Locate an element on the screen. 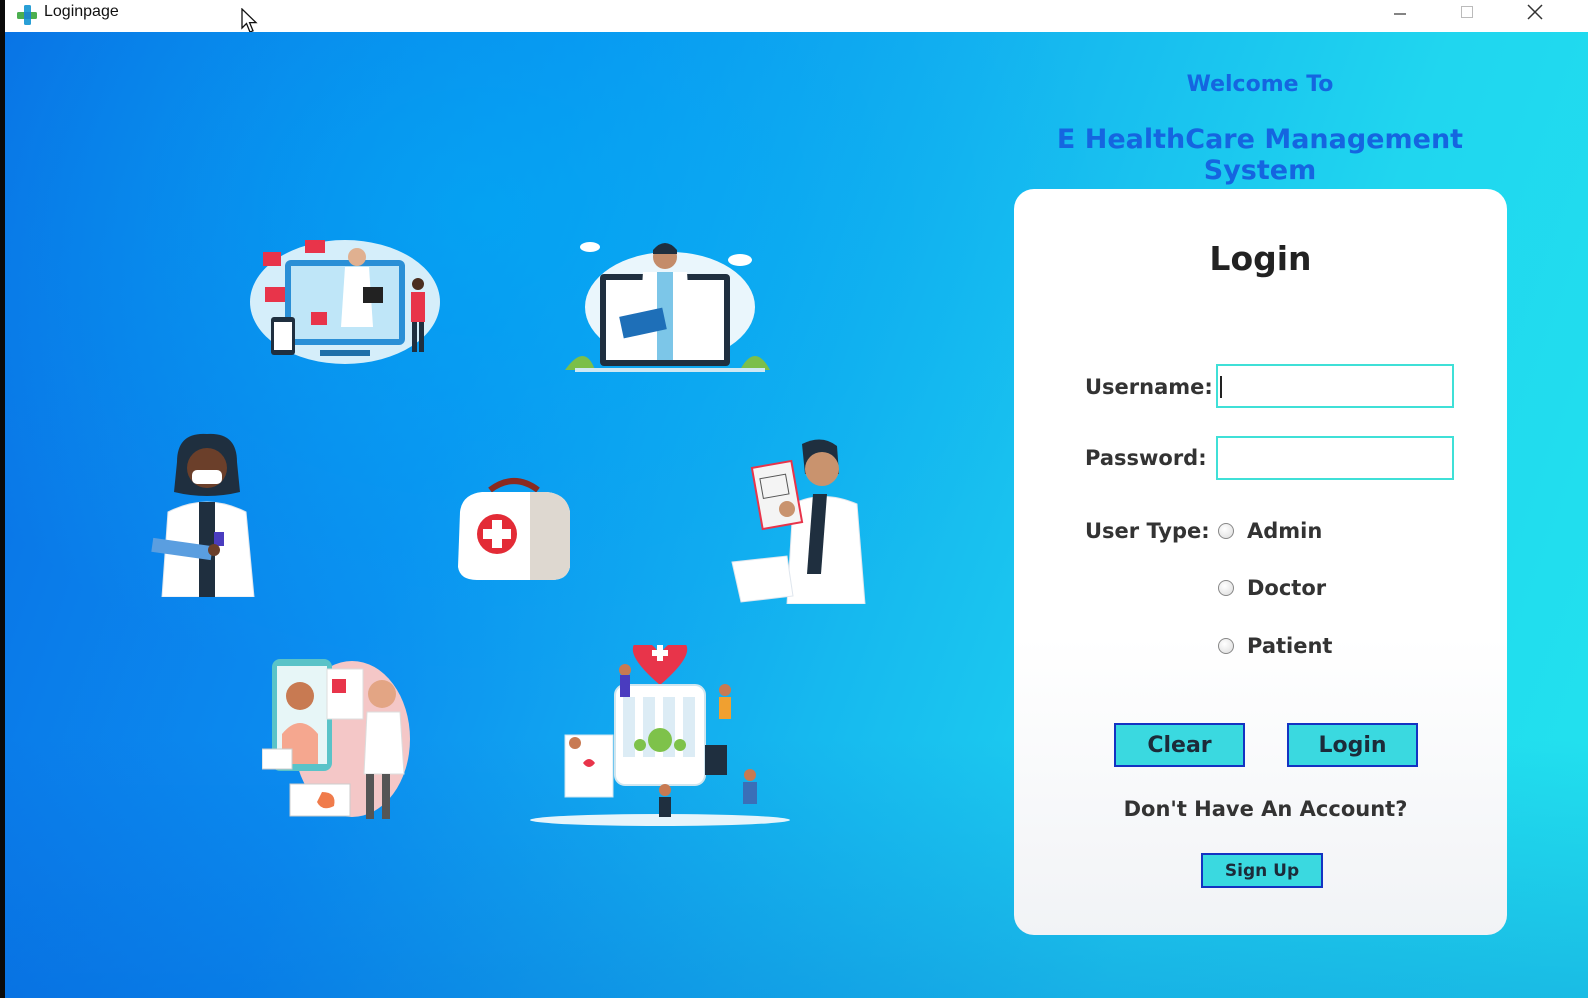  password-input is located at coordinates (1335, 458).